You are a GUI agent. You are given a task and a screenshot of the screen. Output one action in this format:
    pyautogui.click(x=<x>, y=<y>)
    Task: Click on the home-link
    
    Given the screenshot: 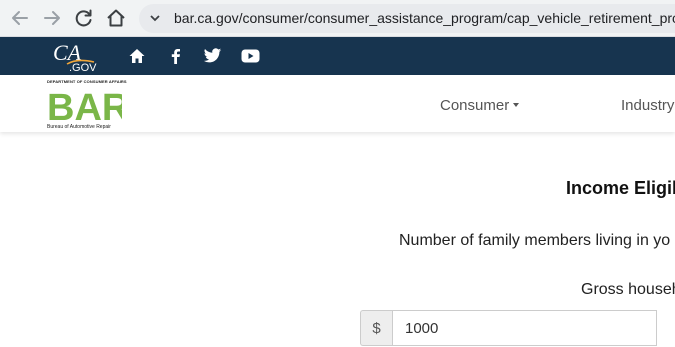 What is the action you would take?
    pyautogui.click(x=137, y=56)
    